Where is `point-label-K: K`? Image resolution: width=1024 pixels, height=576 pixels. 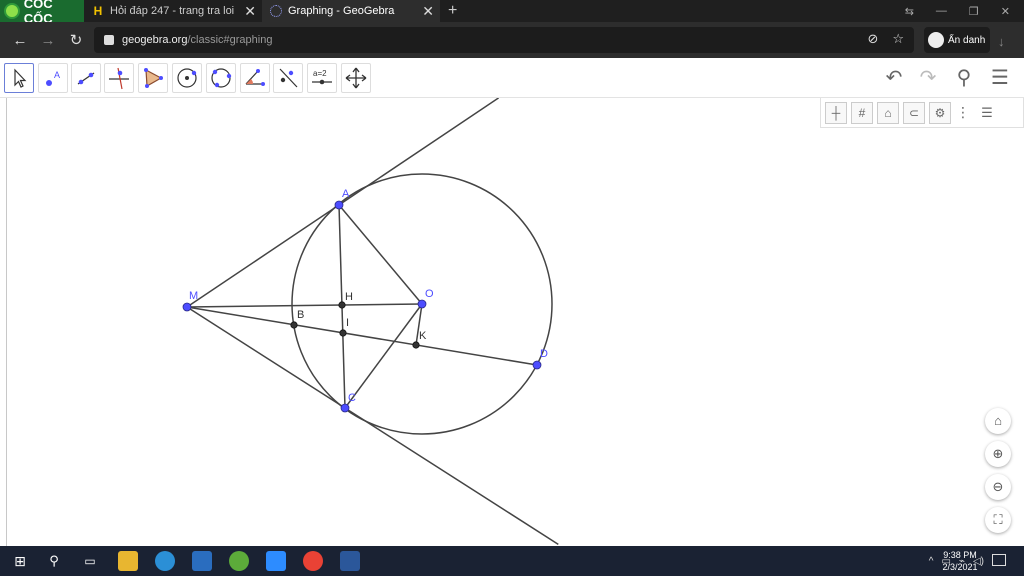 point-label-K: K is located at coordinates (423, 336).